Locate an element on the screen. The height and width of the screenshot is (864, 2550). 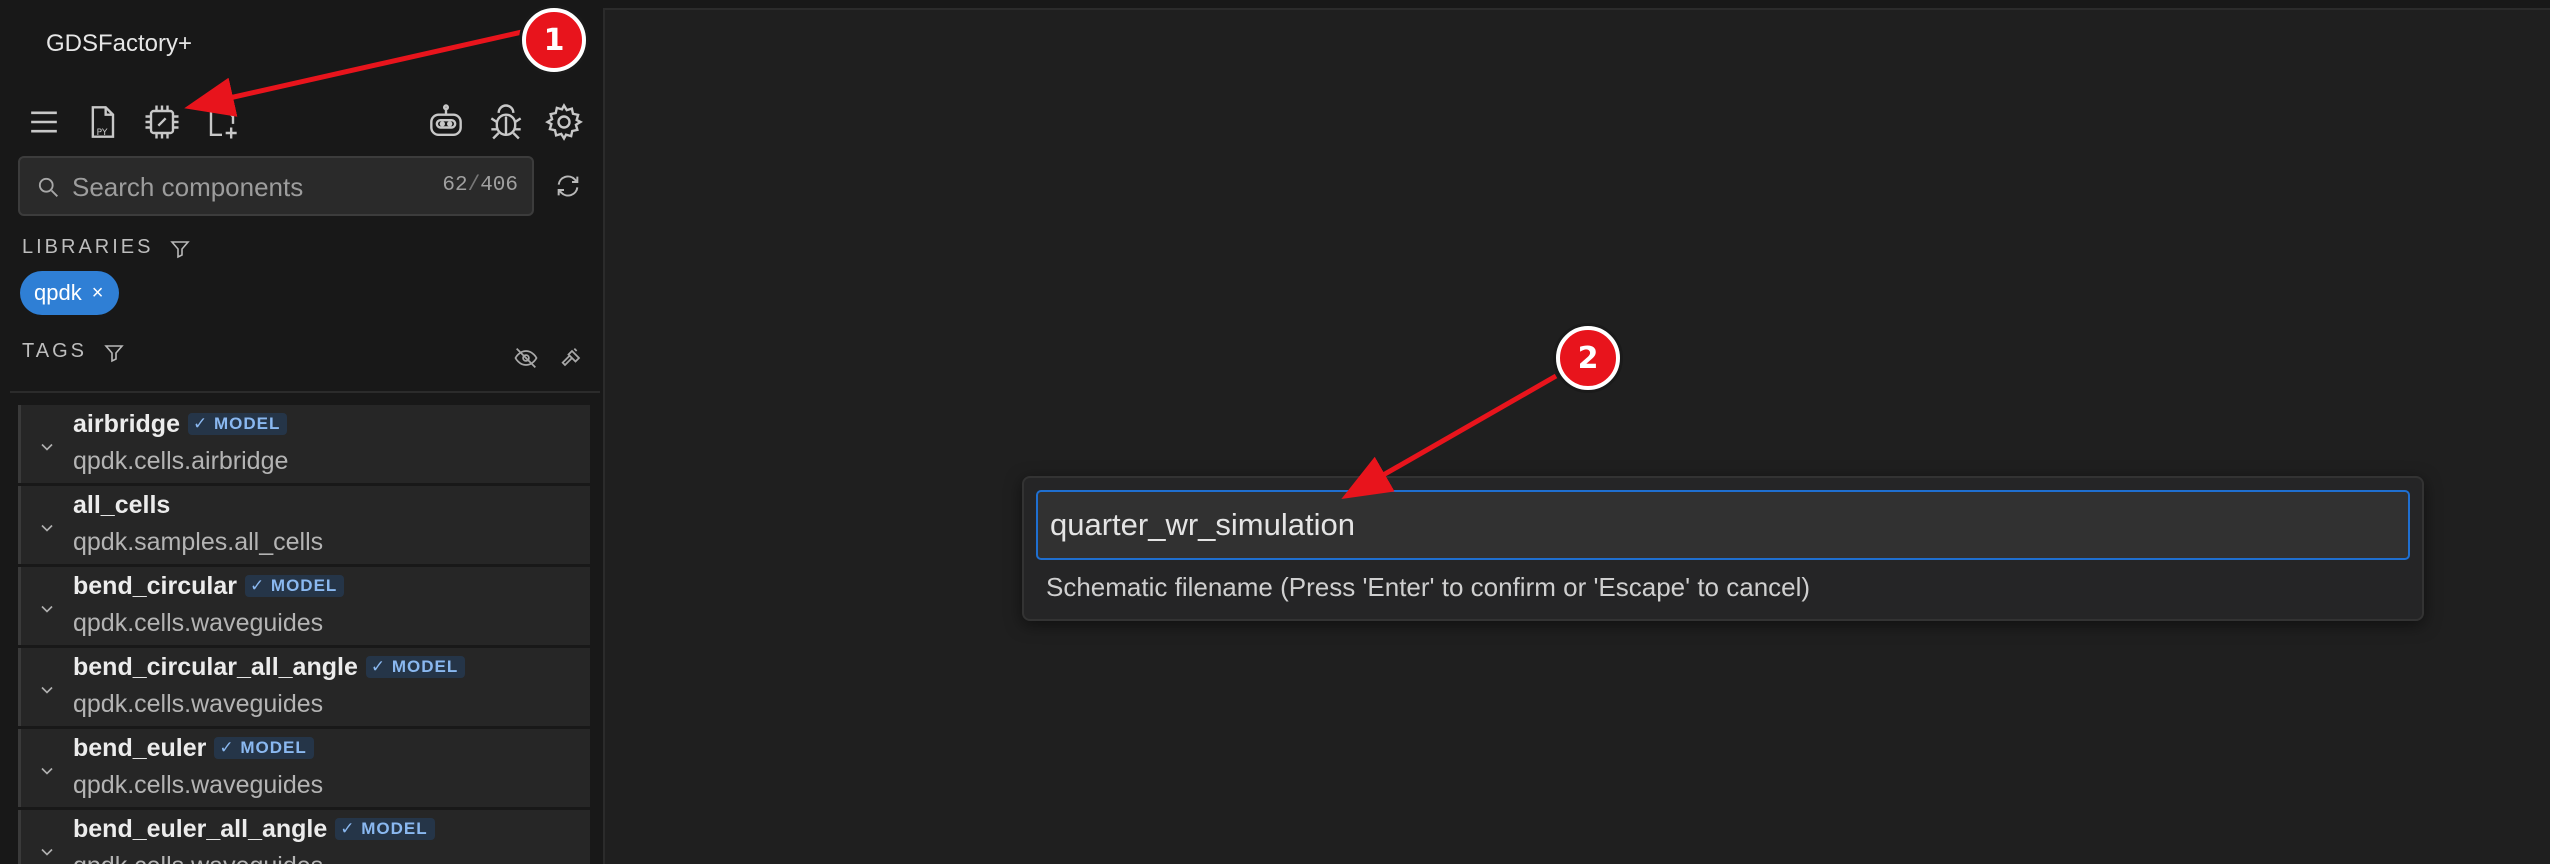
count-total: 406 is located at coordinates (499, 185).